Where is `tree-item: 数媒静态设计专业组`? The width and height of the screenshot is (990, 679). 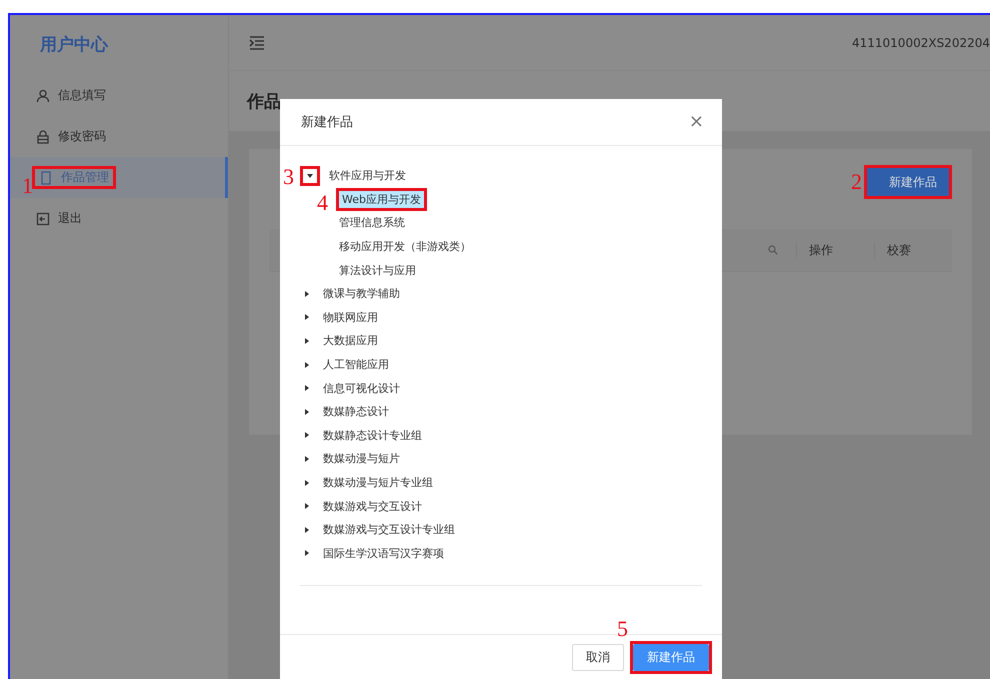
tree-item: 数媒静态设计专业组 is located at coordinates (372, 435).